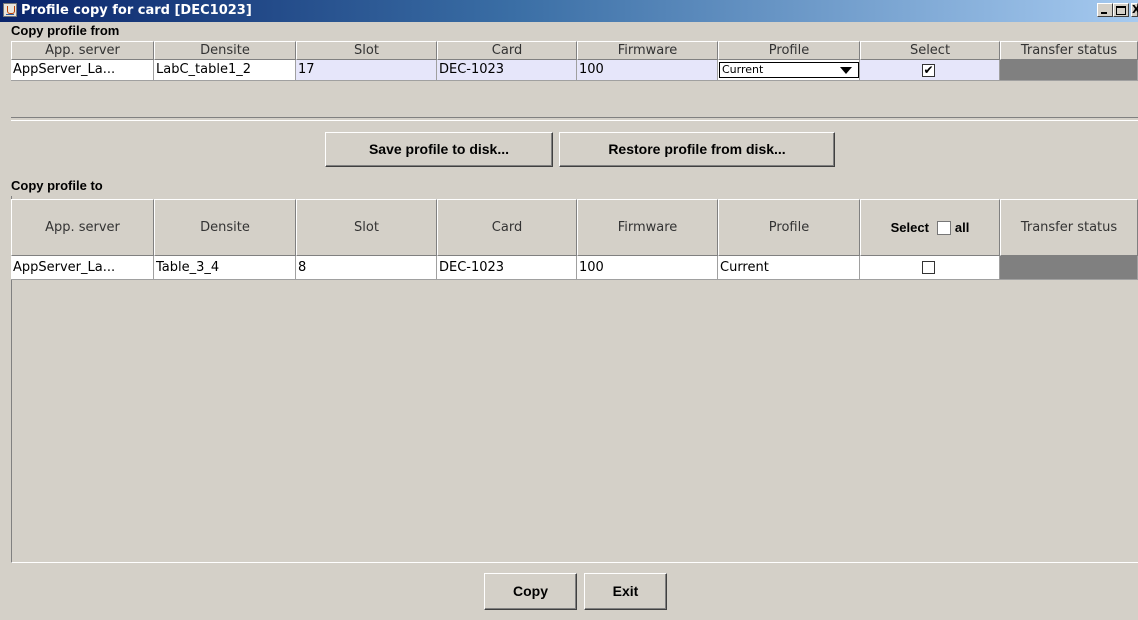 This screenshot has height=620, width=1138. Describe the element at coordinates (625, 591) in the screenshot. I see `exit-button: Exit` at that location.